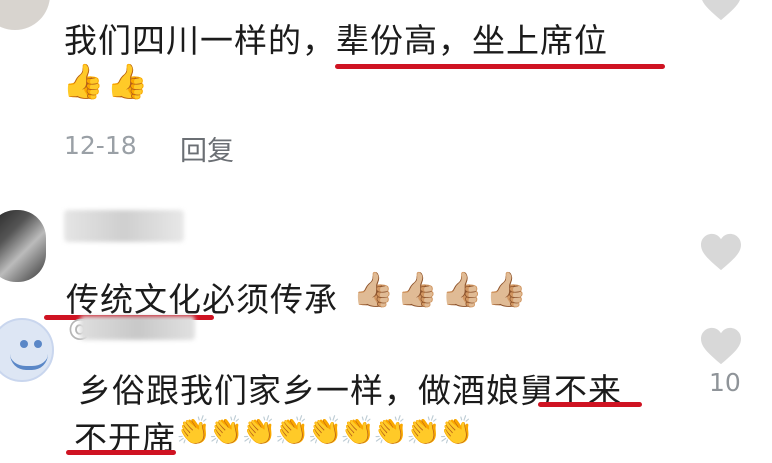  I want to click on reply-button: 回复, so click(207, 148).